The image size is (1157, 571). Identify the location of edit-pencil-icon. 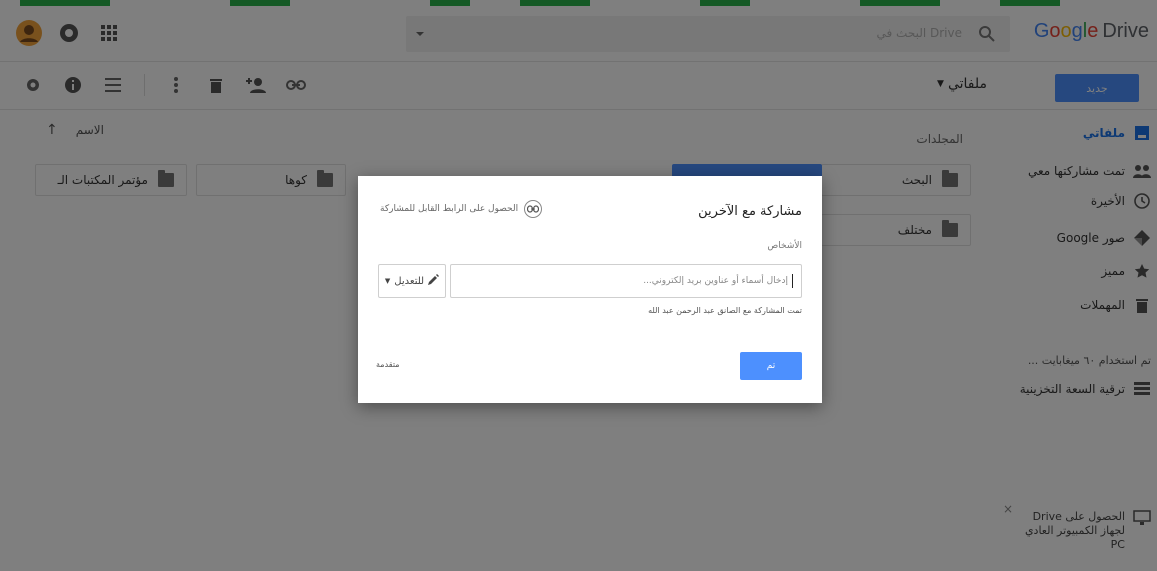
(434, 281).